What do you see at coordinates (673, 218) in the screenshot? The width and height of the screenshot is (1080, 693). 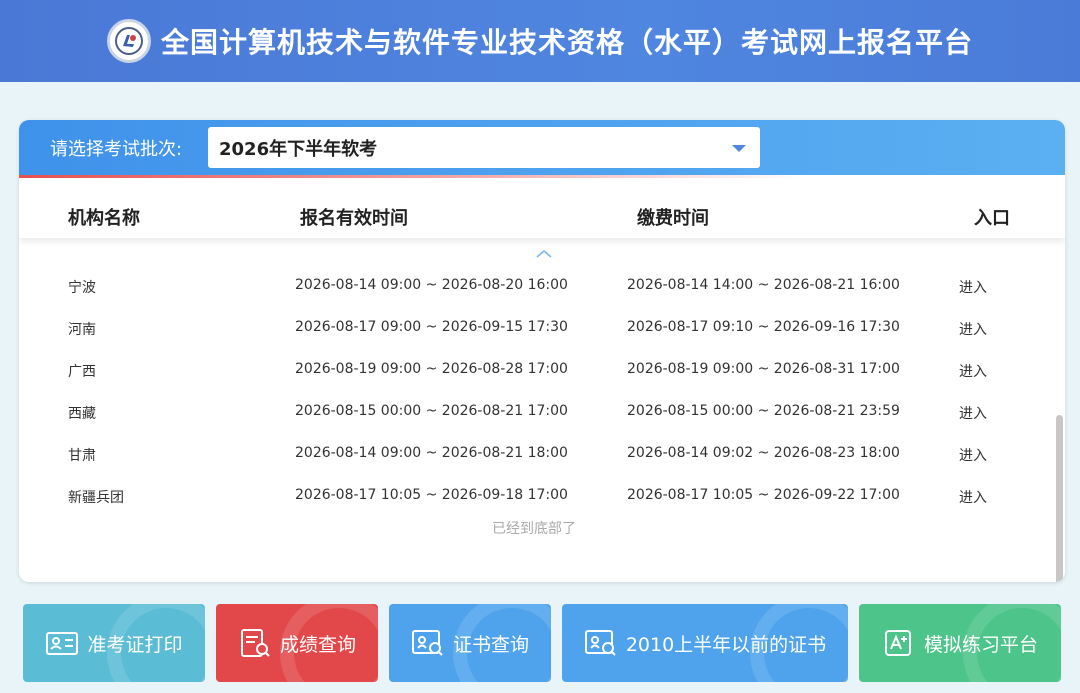 I see `column-pay-time: 缴费时间` at bounding box center [673, 218].